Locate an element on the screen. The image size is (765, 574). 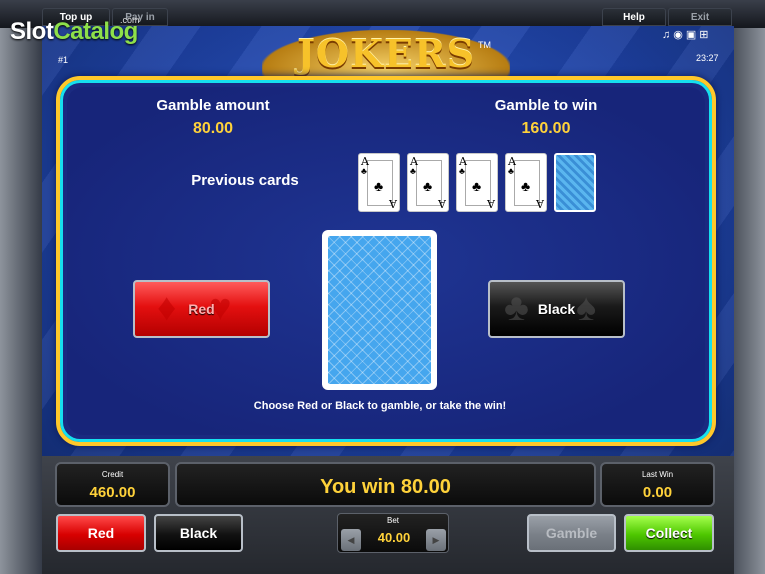
gamble-amount-value: 80.00 is located at coordinates (213, 128).